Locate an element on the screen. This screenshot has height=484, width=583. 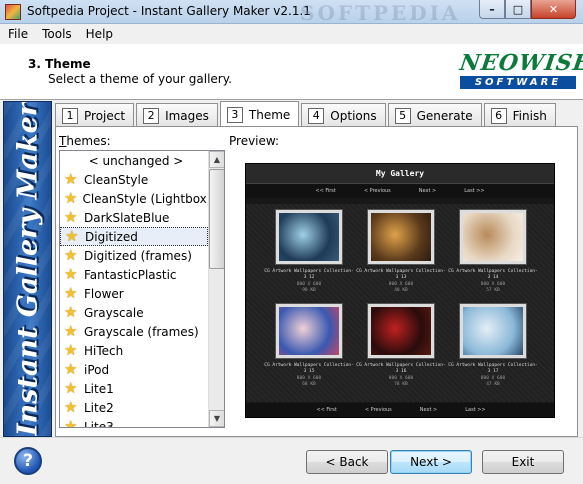
exit-button: Exit is located at coordinates (523, 462).